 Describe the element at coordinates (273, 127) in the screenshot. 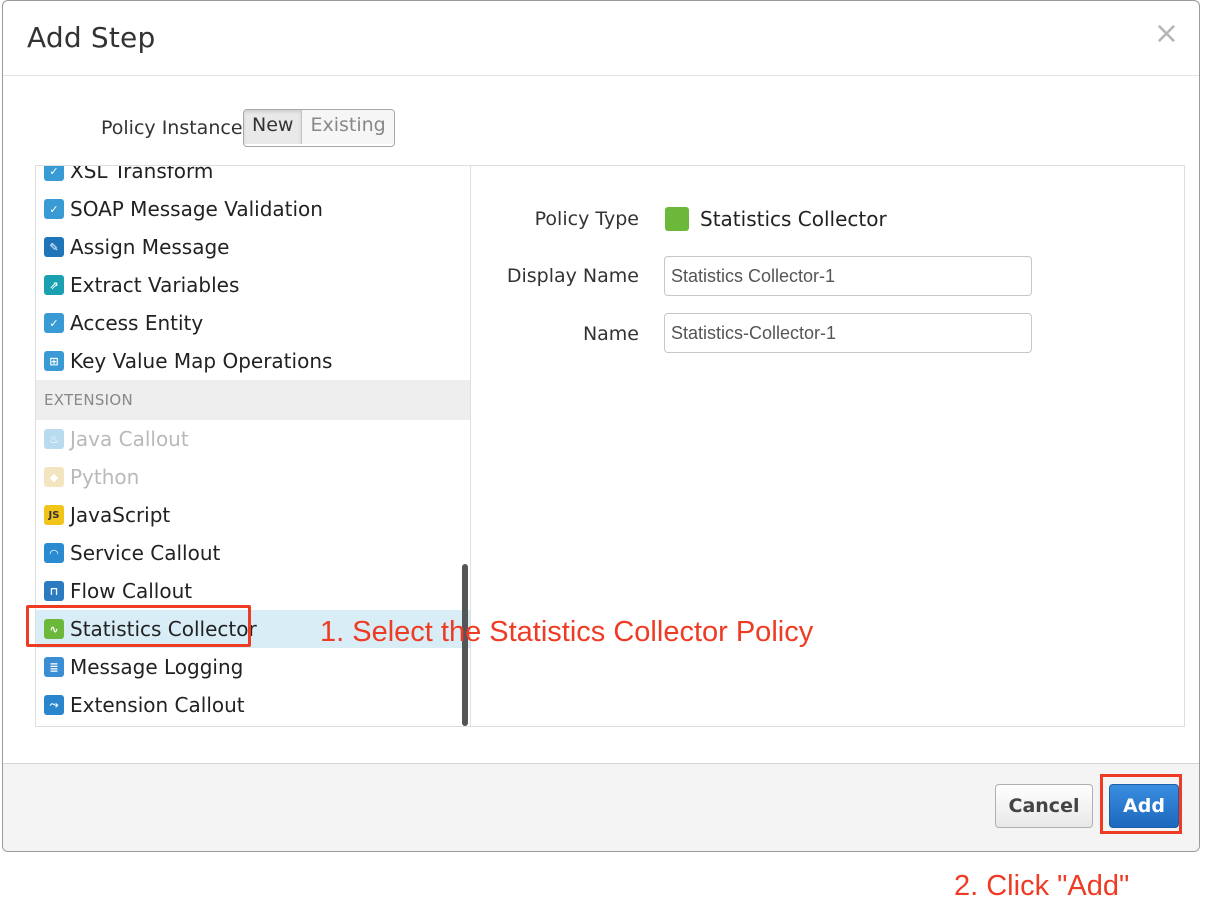

I see `instance-new-button: New` at that location.